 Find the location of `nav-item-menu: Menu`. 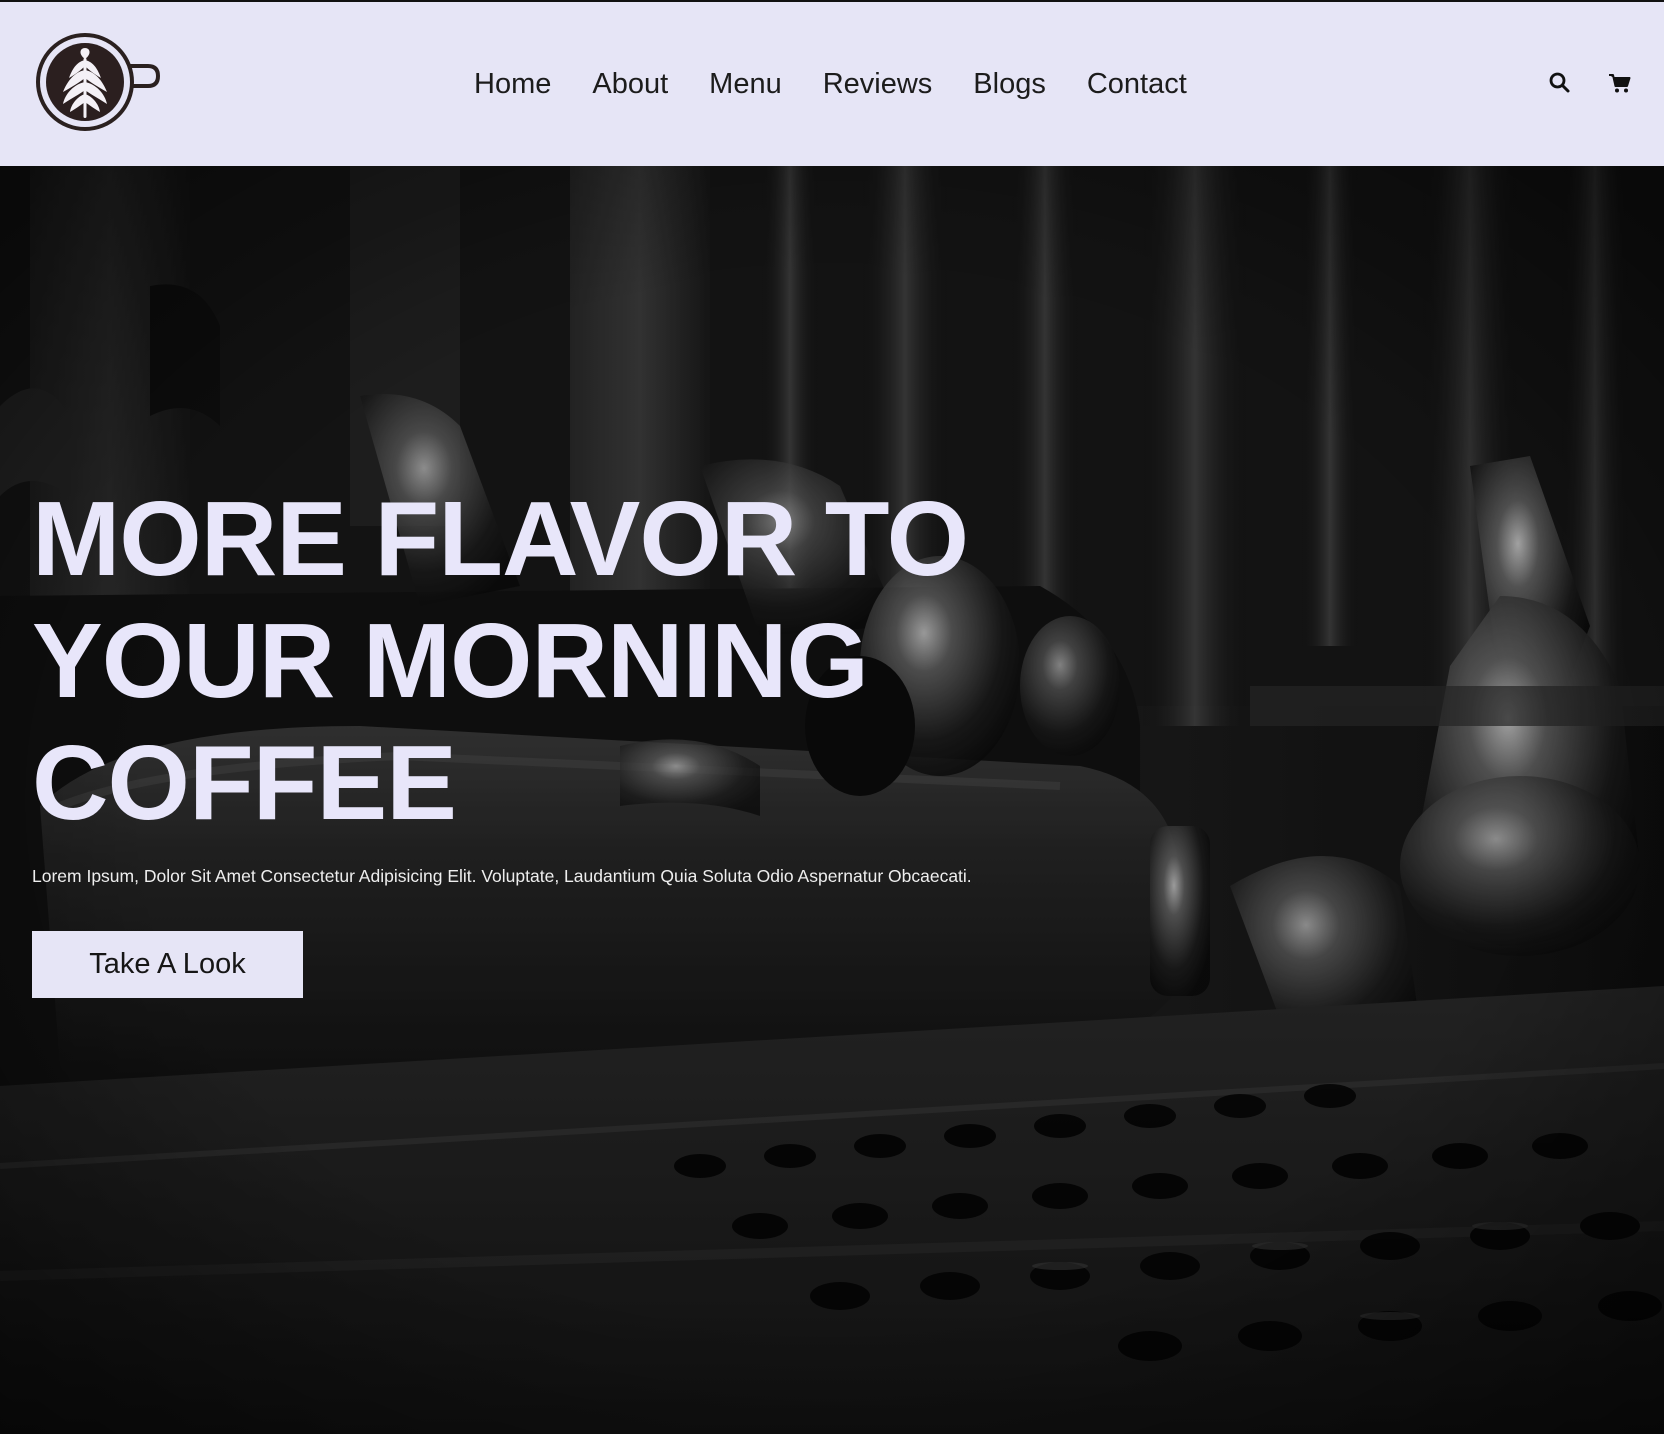

nav-item-menu: Menu is located at coordinates (745, 84).